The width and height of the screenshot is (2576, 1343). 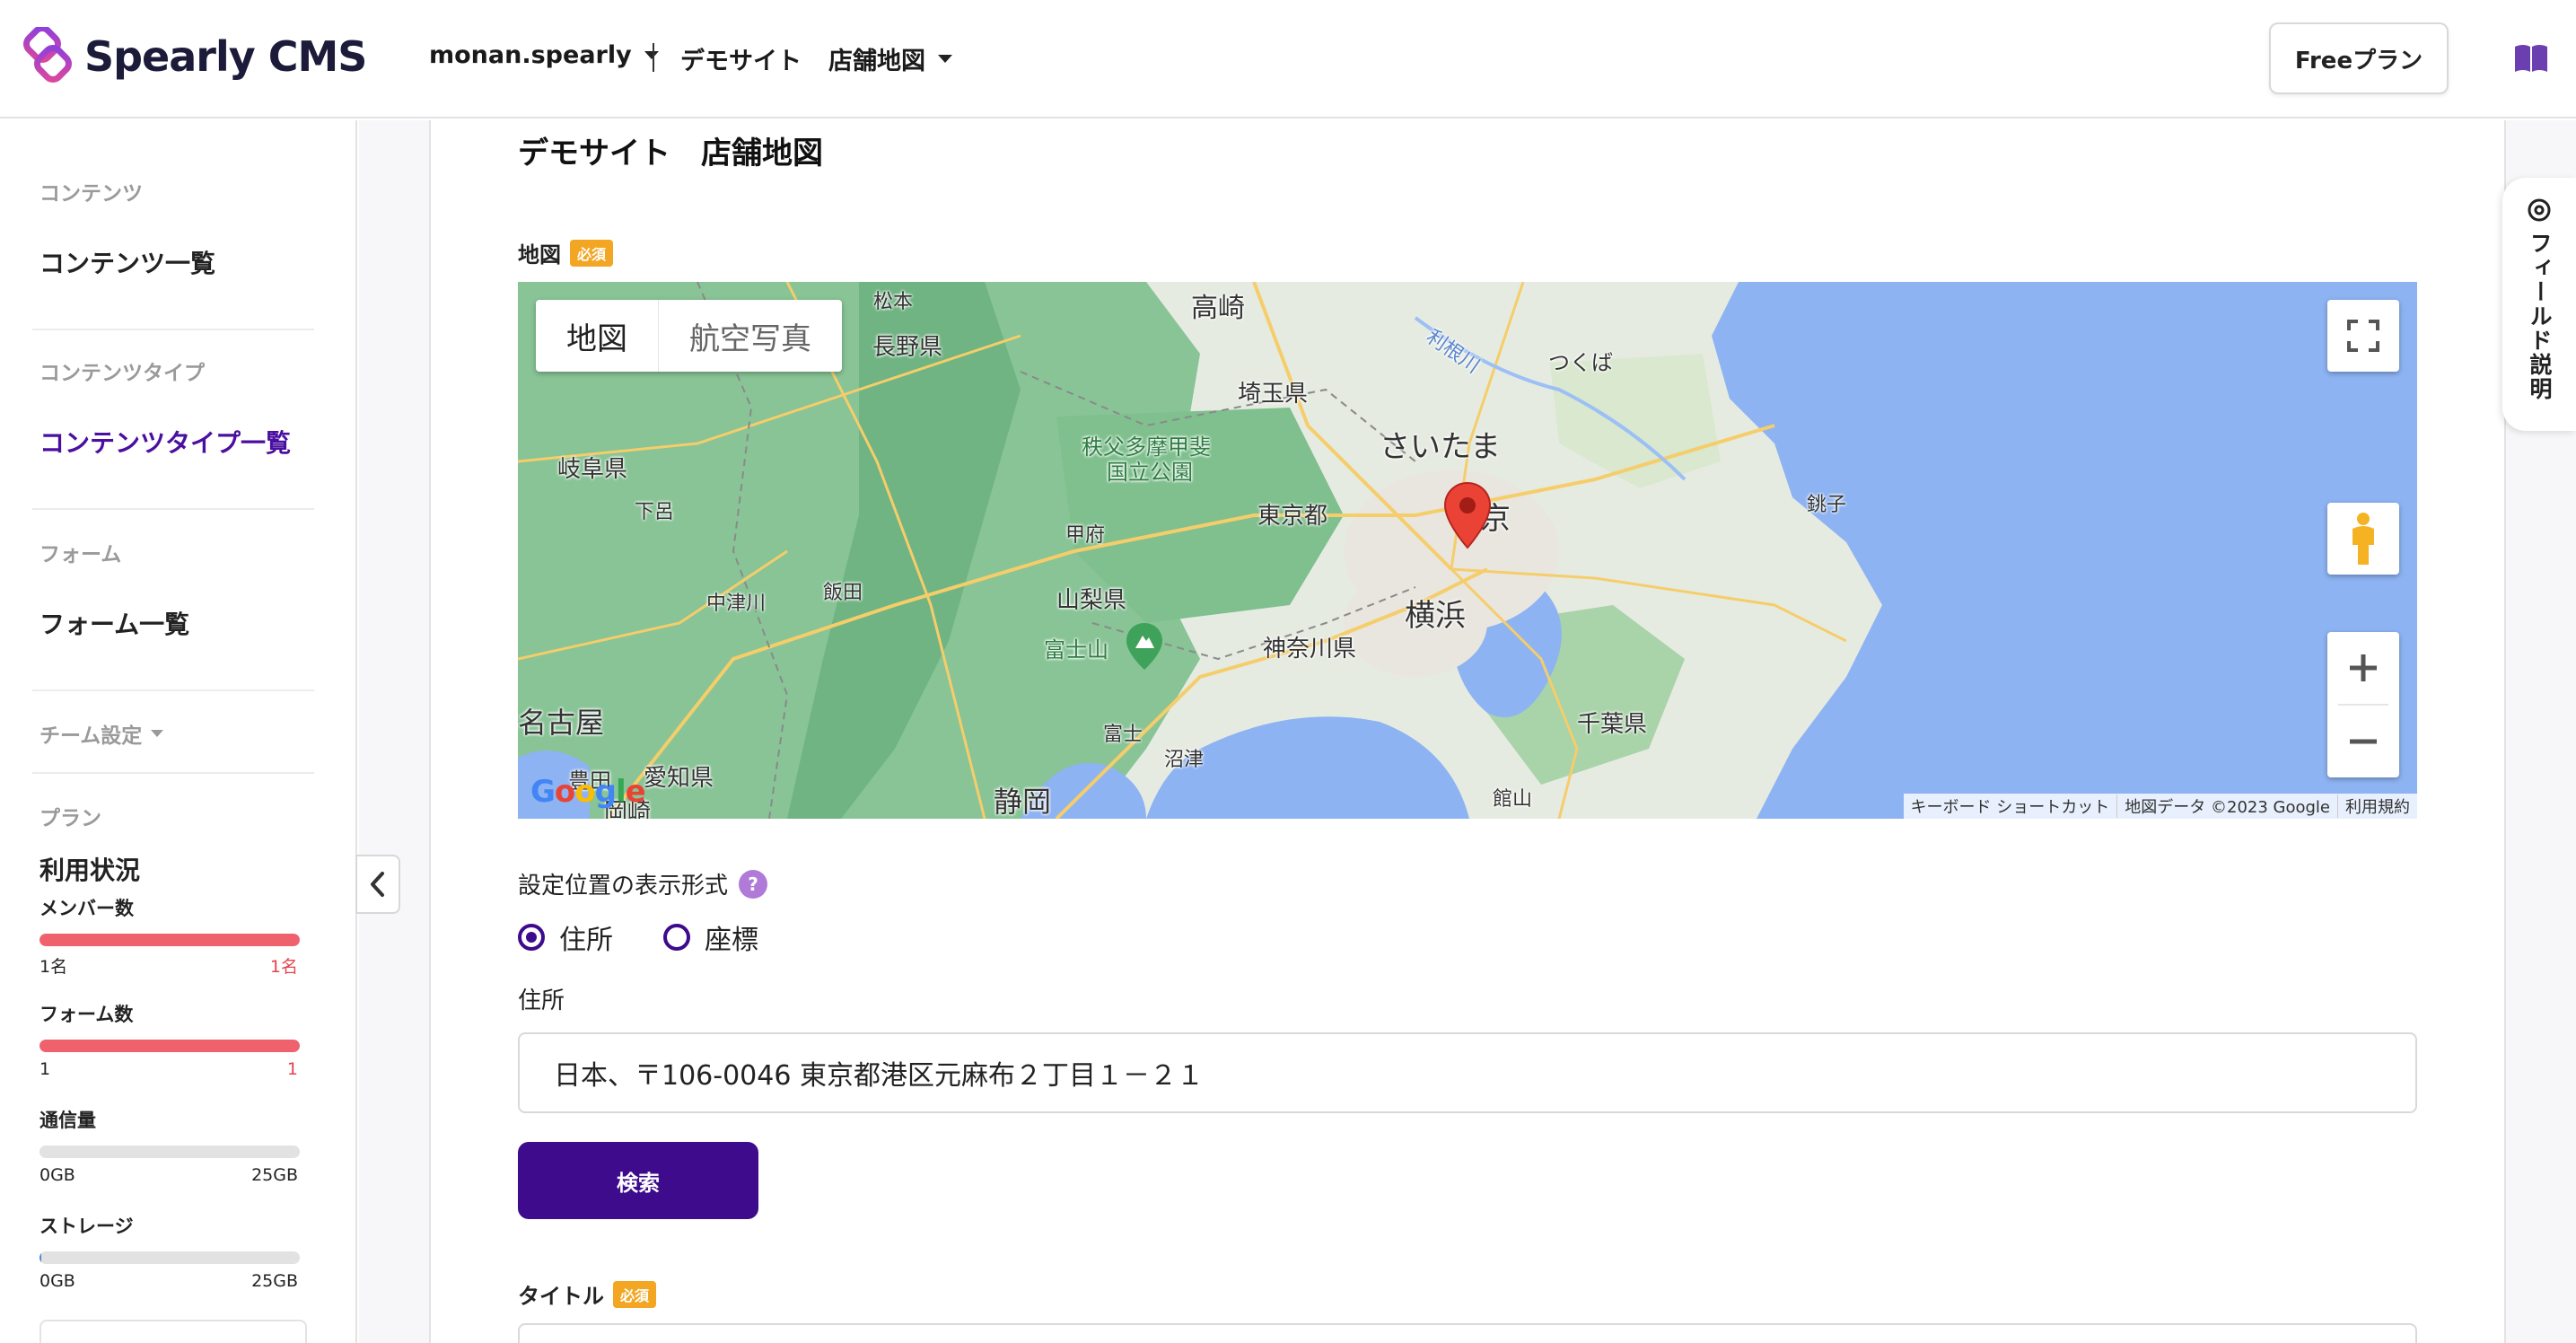 I want to click on field-help-label: フィールド説明, so click(x=2540, y=316).